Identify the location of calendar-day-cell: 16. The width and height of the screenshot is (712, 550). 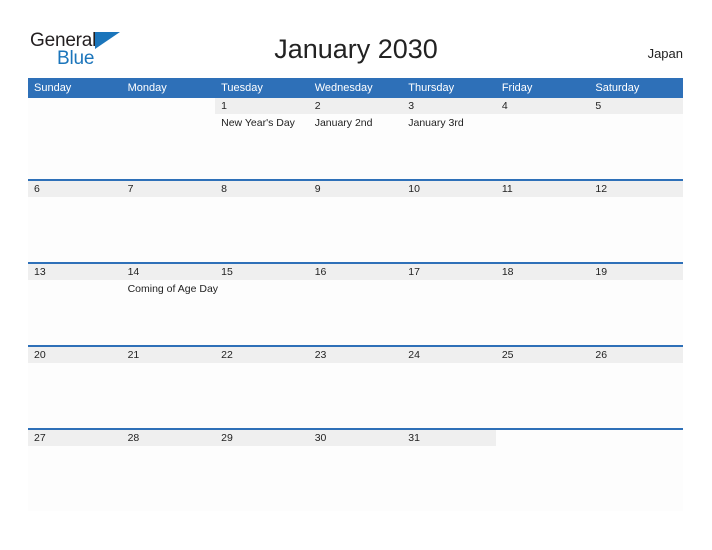
(355, 304).